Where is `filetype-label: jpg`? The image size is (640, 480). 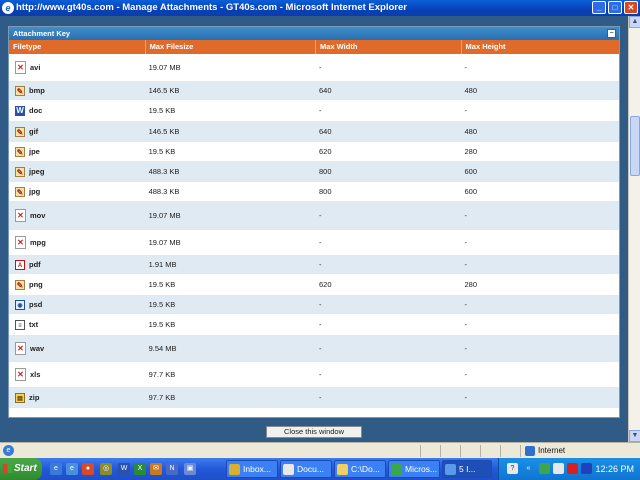 filetype-label: jpg is located at coordinates (35, 191).